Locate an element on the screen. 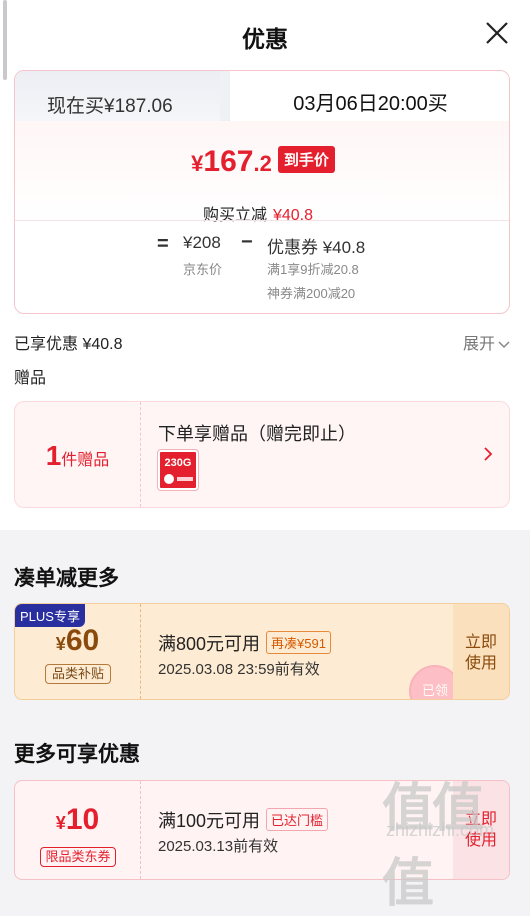 The width and height of the screenshot is (530, 916). price-decimal: .2 is located at coordinates (262, 163).